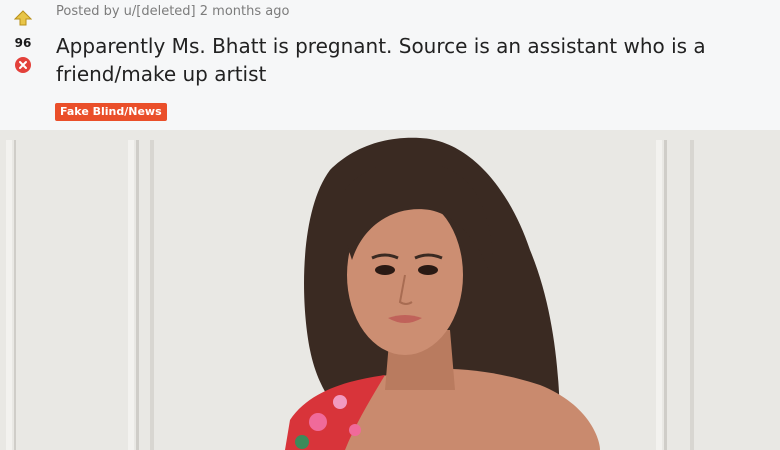 The width and height of the screenshot is (780, 450). I want to click on post-meta: Posted by u/[deleted] 2 months ago, so click(172, 11).